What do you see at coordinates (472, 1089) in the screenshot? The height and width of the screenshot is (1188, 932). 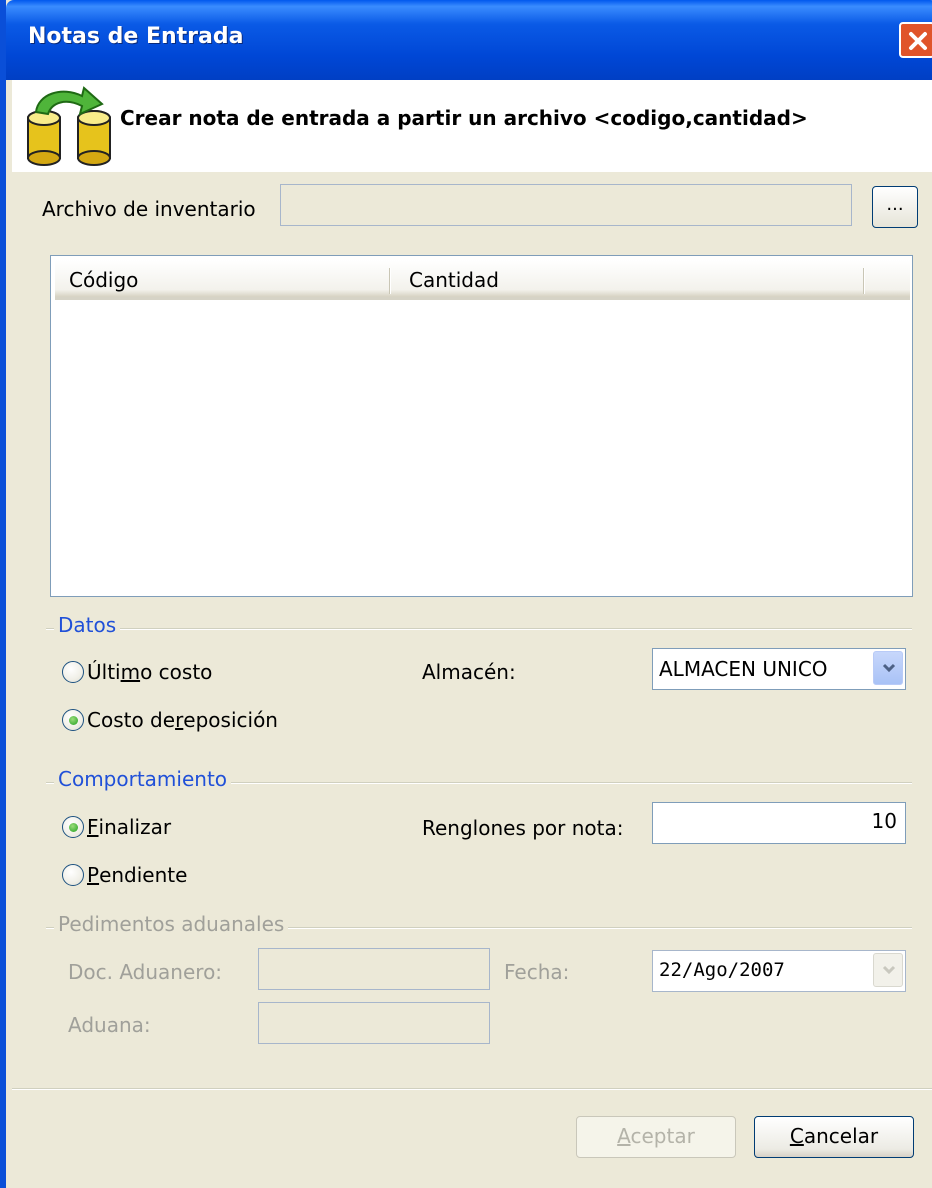 I see `footer-separator` at bounding box center [472, 1089].